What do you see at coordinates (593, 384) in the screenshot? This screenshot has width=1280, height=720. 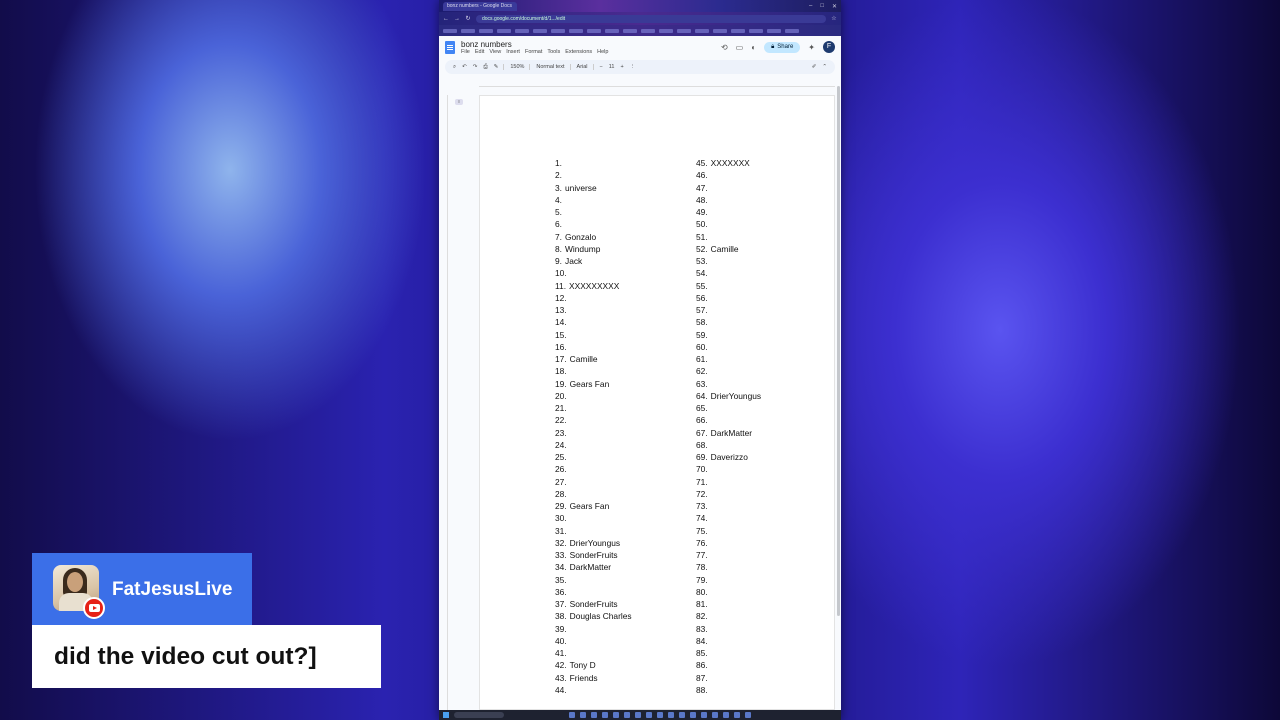 I see `list-item: 19. Gears Fan` at bounding box center [593, 384].